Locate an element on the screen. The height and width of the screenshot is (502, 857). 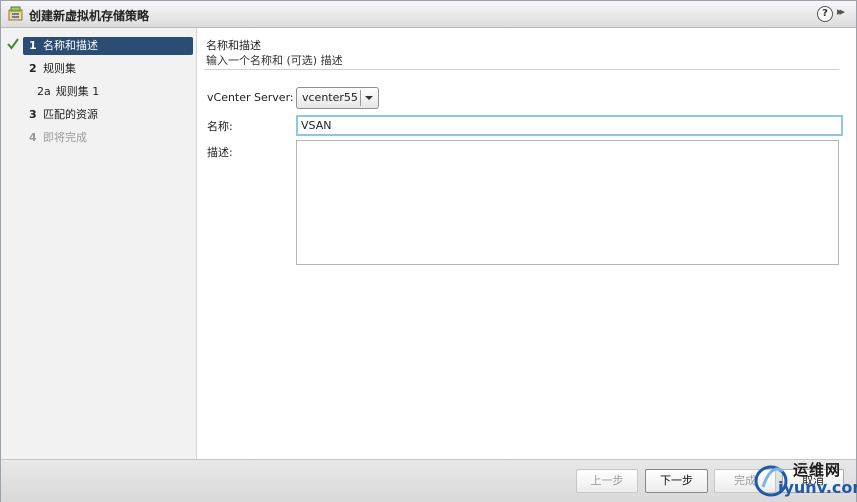
storage-policy-icon is located at coordinates (15, 13).